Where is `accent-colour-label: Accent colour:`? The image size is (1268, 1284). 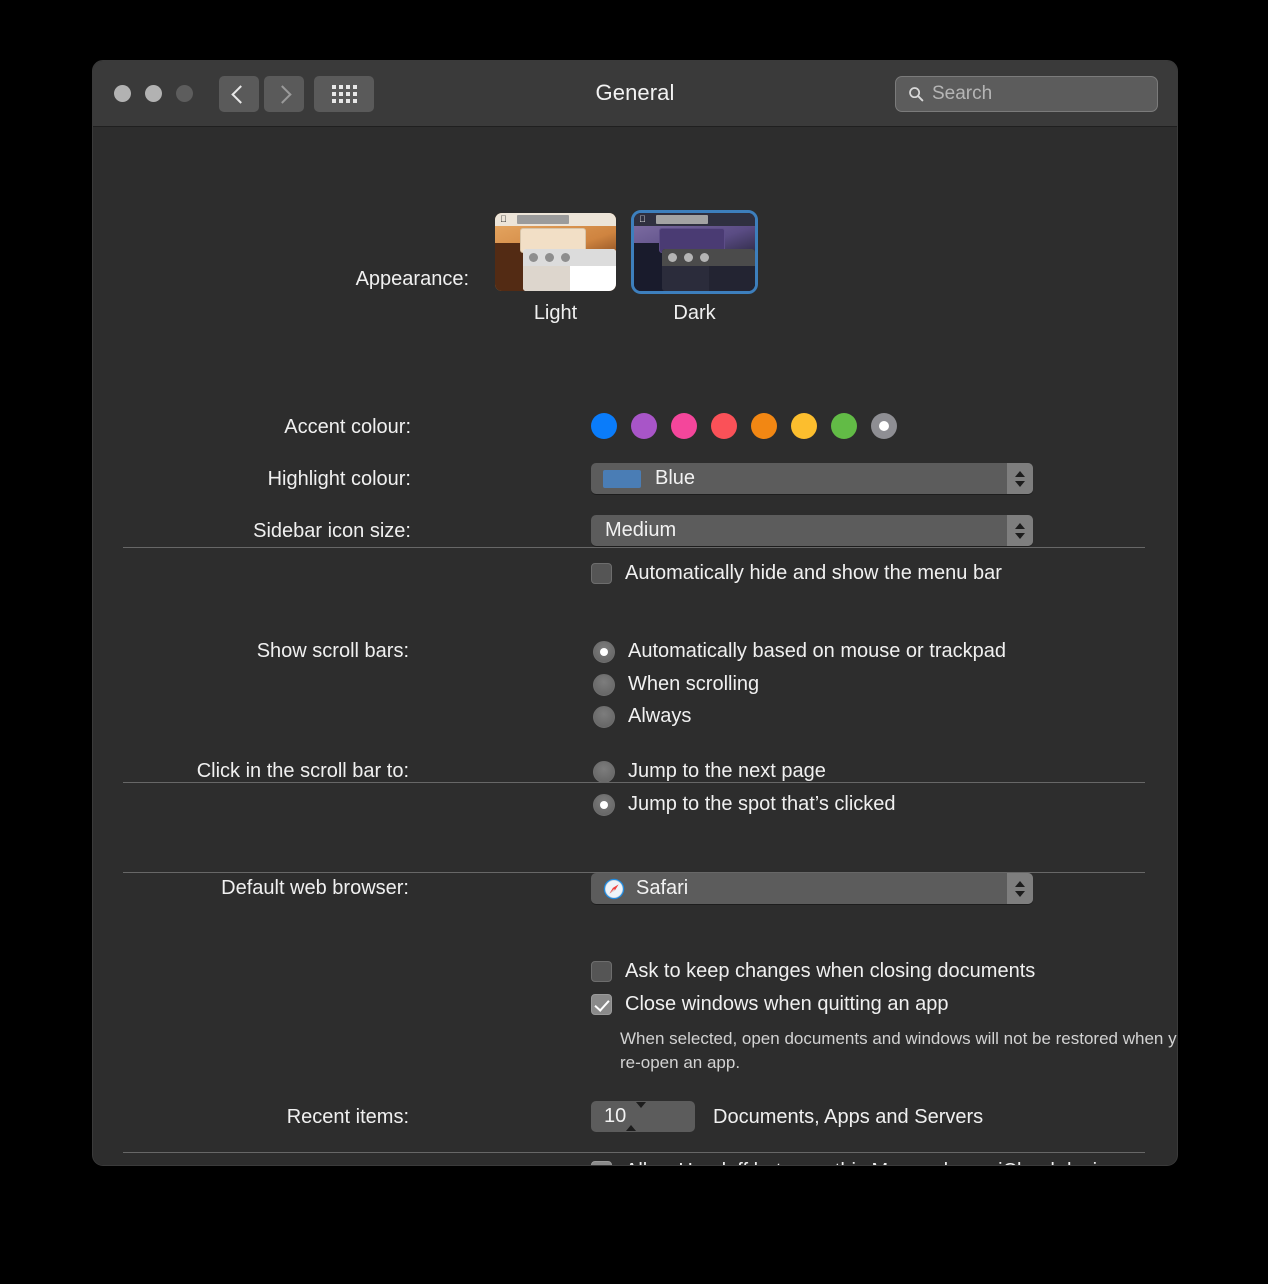
accent-colour-label: Accent colour: is located at coordinates (347, 427).